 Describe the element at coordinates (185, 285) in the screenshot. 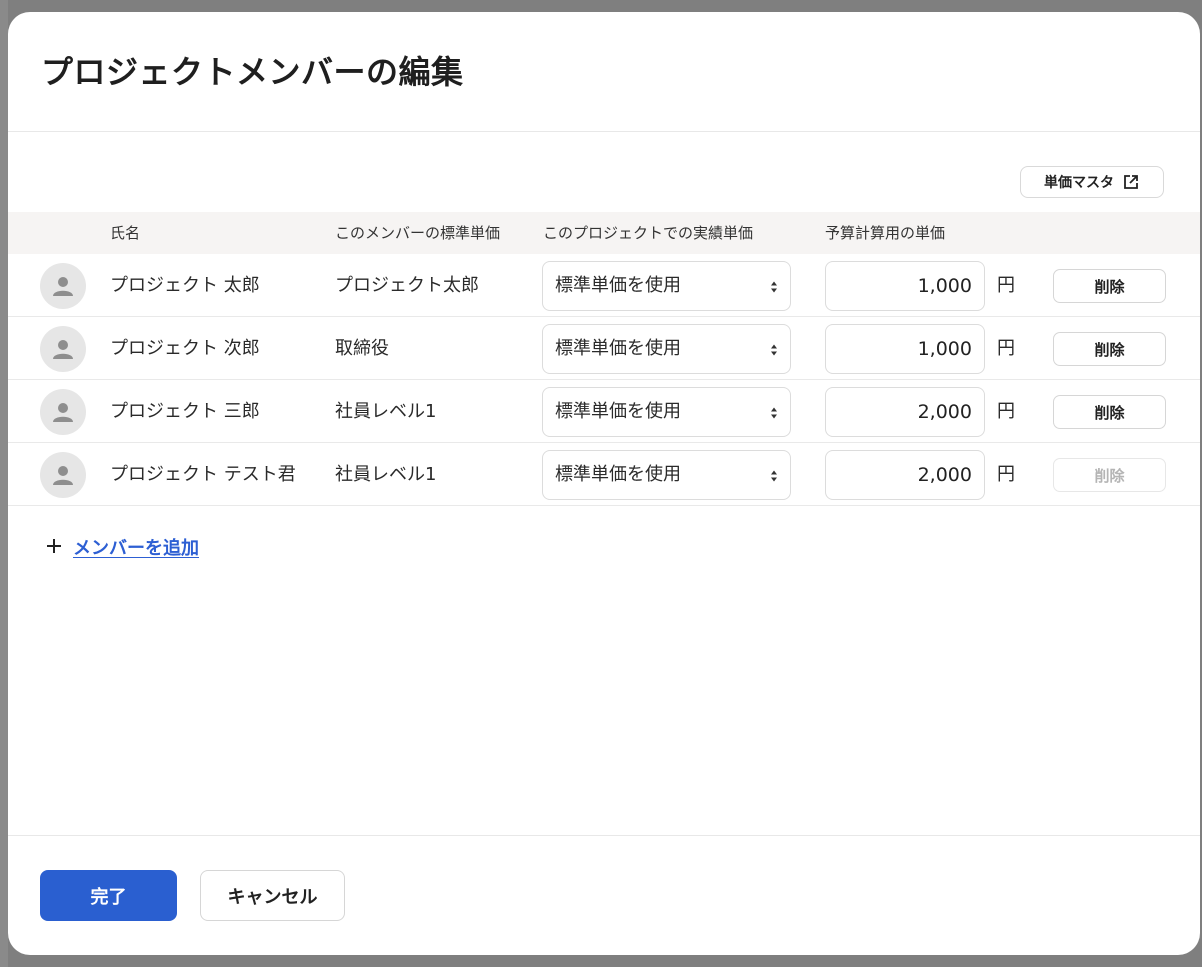

I see `member-name: プロジェクト 太郎` at that location.